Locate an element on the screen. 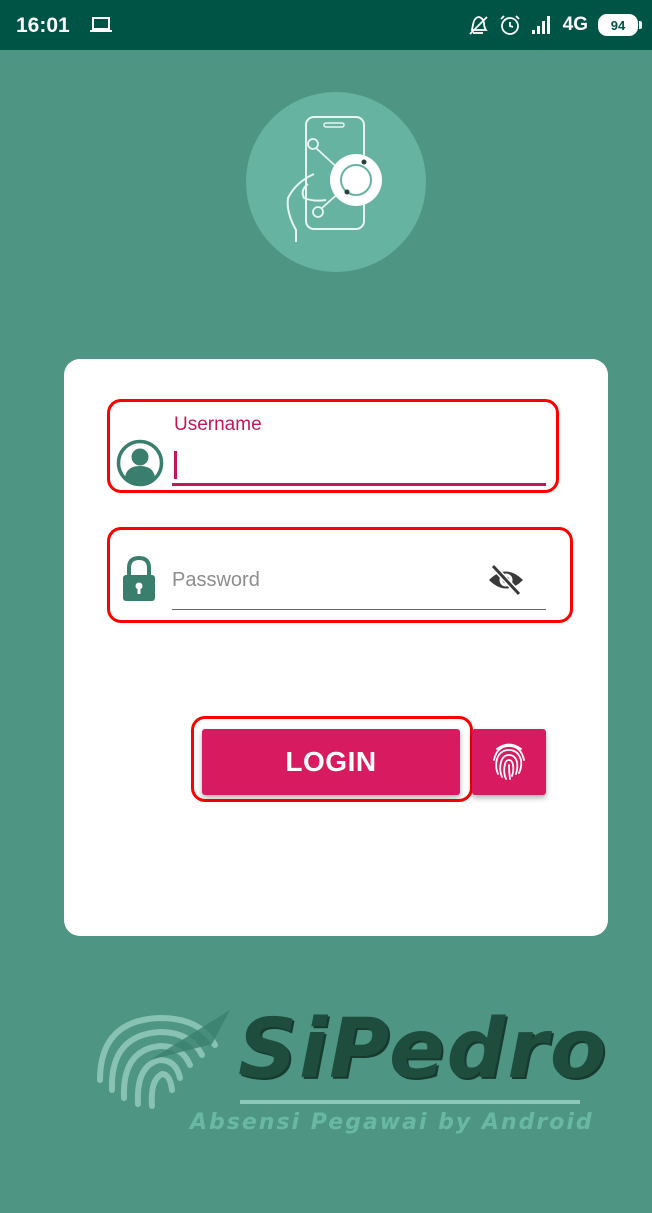 This screenshot has width=652, height=1213. signal-icon is located at coordinates (540, 25).